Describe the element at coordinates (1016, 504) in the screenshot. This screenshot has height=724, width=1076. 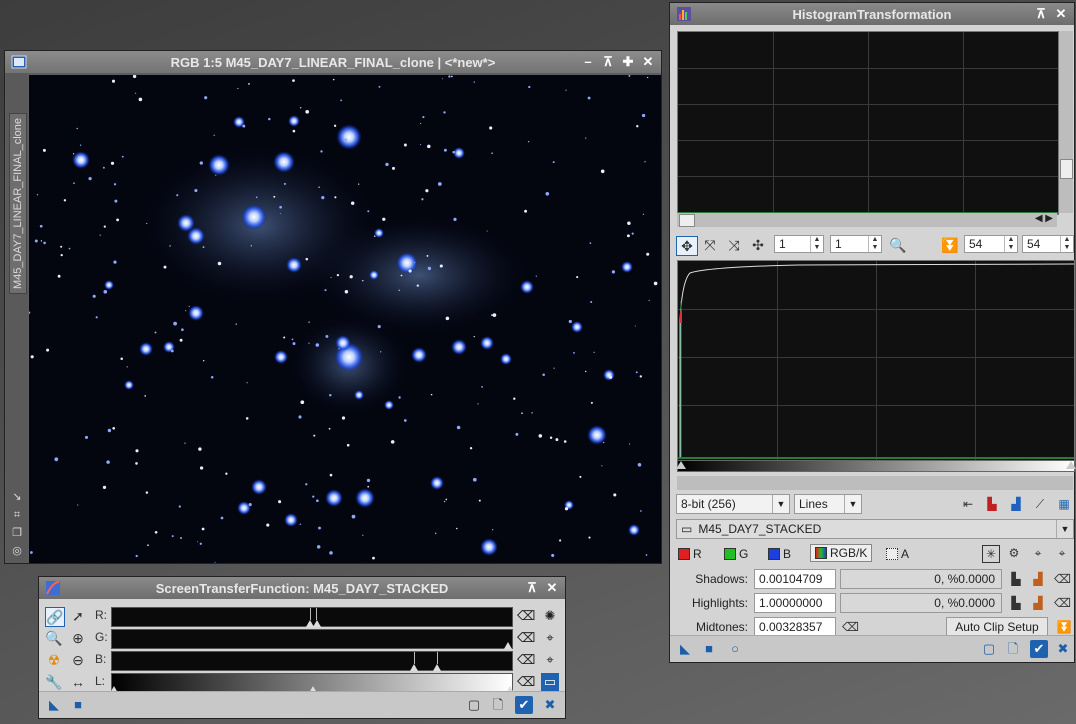
I see `histogram-rgb-icon: ▟` at that location.